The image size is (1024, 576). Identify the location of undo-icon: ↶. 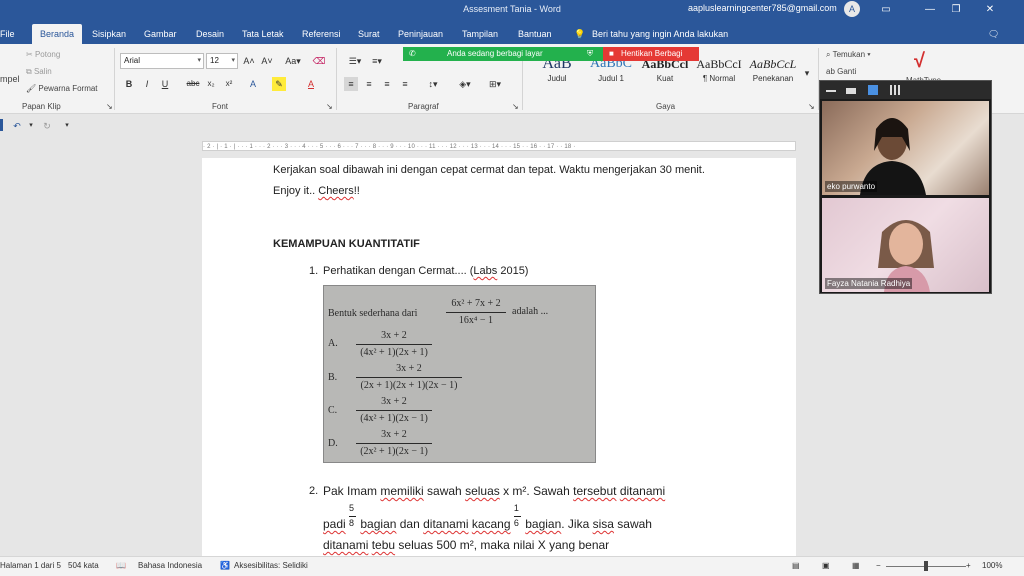
(17, 126).